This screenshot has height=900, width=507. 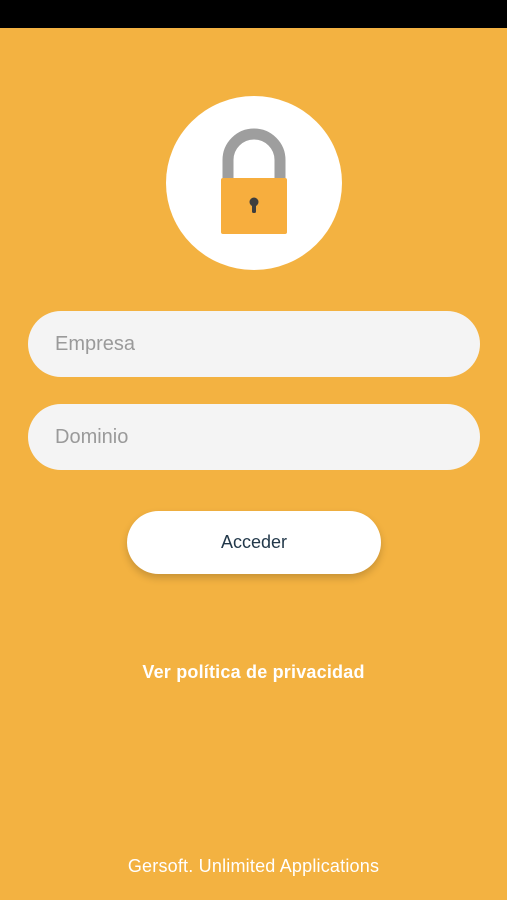 What do you see at coordinates (253, 866) in the screenshot?
I see `footer-text: Gersoft. Unlimited Applications` at bounding box center [253, 866].